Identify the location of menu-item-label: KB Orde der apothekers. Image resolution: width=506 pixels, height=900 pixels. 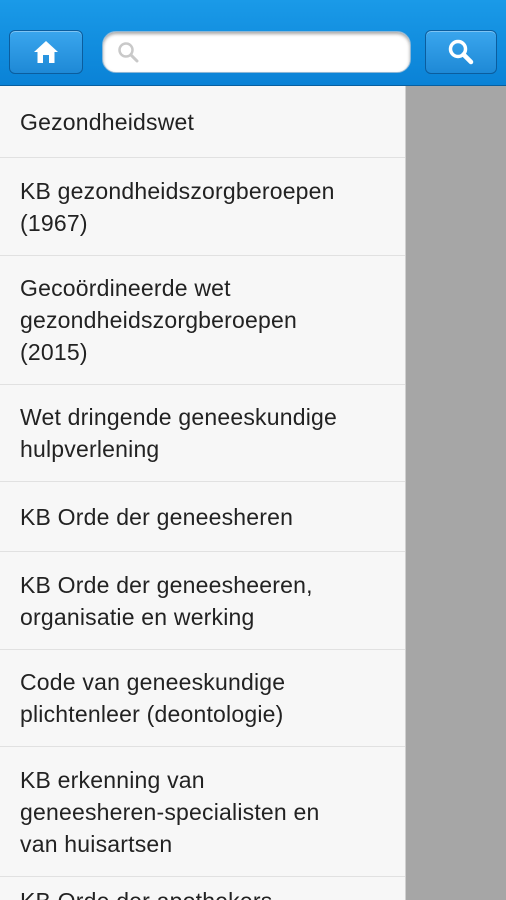
(146, 892).